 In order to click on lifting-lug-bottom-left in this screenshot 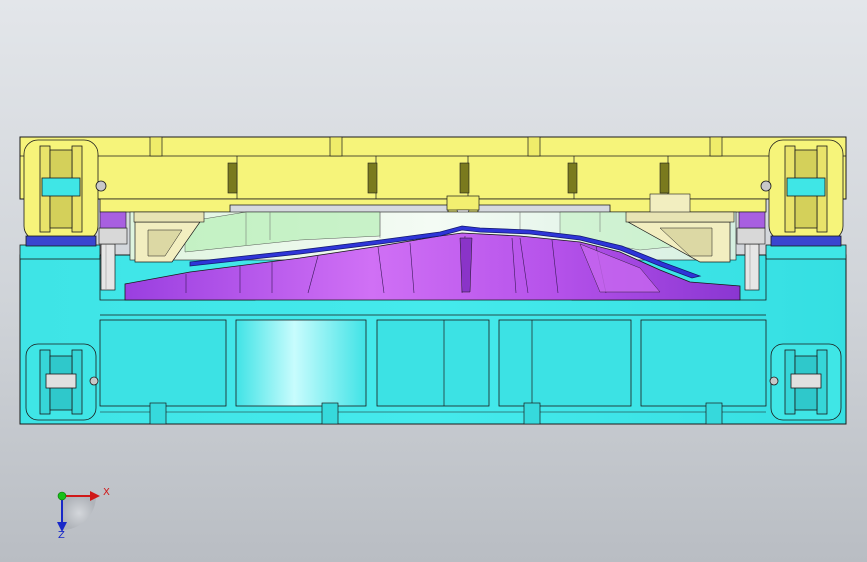, I will do `click(62, 382)`.